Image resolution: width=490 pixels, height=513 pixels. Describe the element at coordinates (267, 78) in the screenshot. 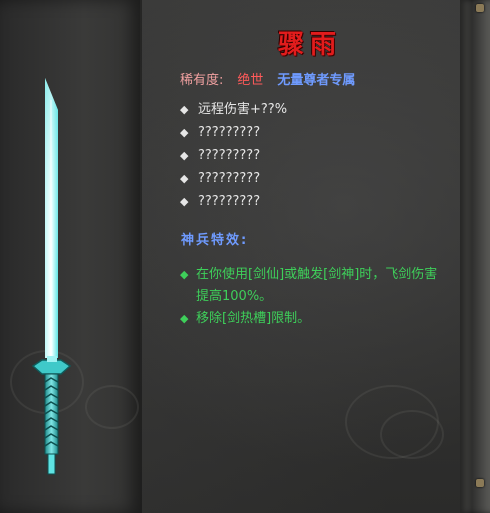

I see `rarity-row: 稀有度: 绝世 无量尊者专属` at that location.